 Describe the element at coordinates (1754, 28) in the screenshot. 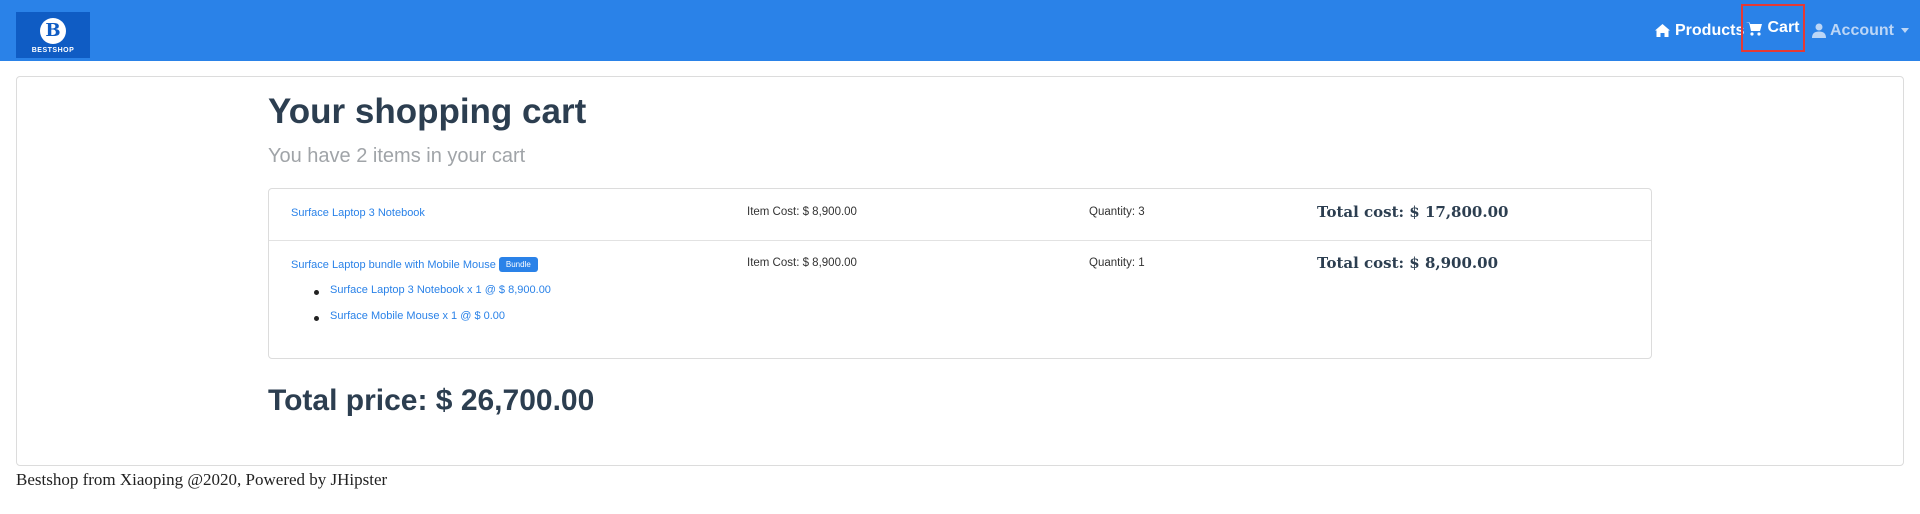

I see `cart-icon` at that location.